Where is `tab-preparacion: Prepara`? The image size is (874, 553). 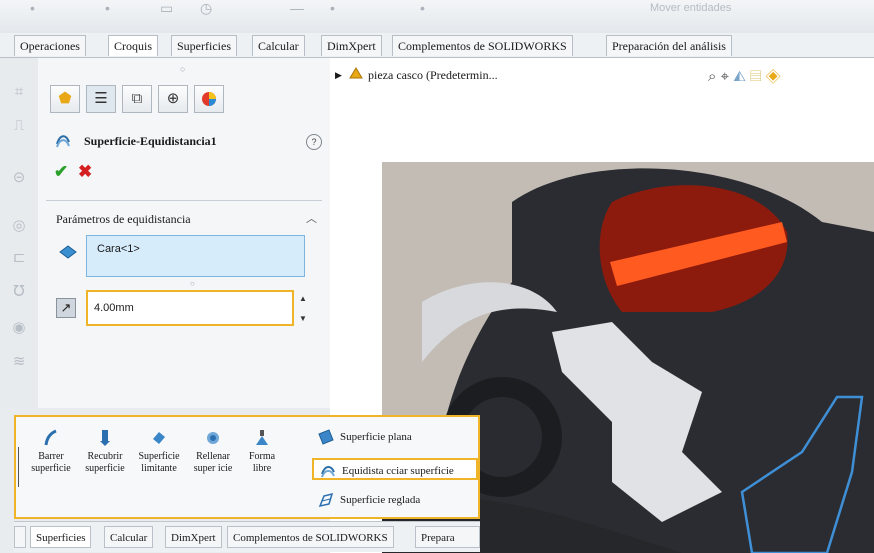 tab-preparacion: Prepara is located at coordinates (447, 537).